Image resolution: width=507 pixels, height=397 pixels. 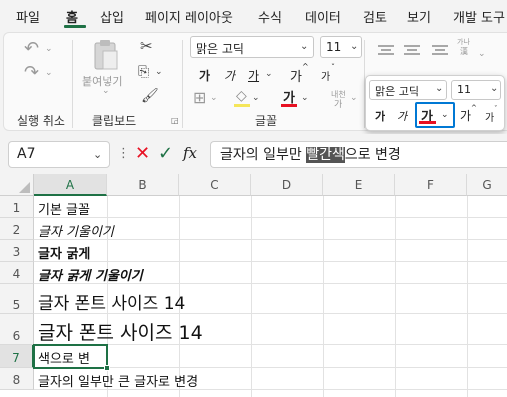 What do you see at coordinates (190, 153) in the screenshot?
I see `function-icon: fx` at bounding box center [190, 153].